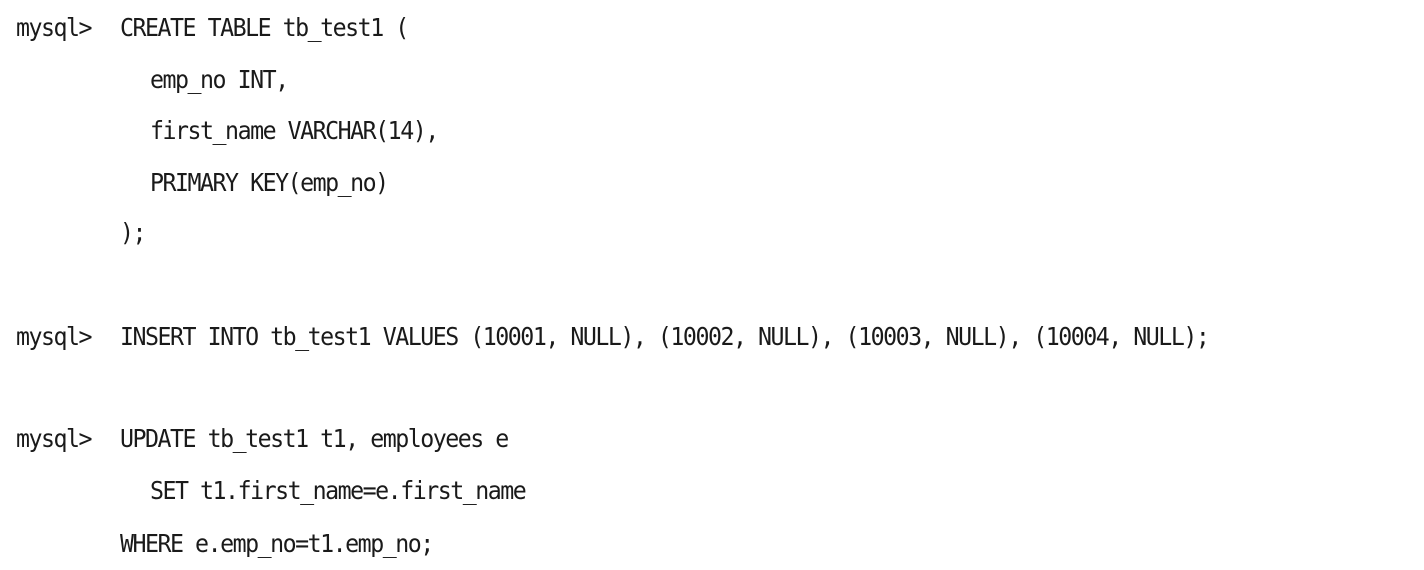 This screenshot has height=570, width=1424. What do you see at coordinates (314, 438) in the screenshot?
I see `update-statement-line: UPDATE tb_test1 t1, employees e` at bounding box center [314, 438].